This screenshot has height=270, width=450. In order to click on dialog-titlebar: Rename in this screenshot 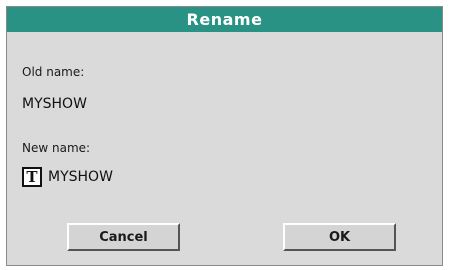, I will do `click(224, 19)`.